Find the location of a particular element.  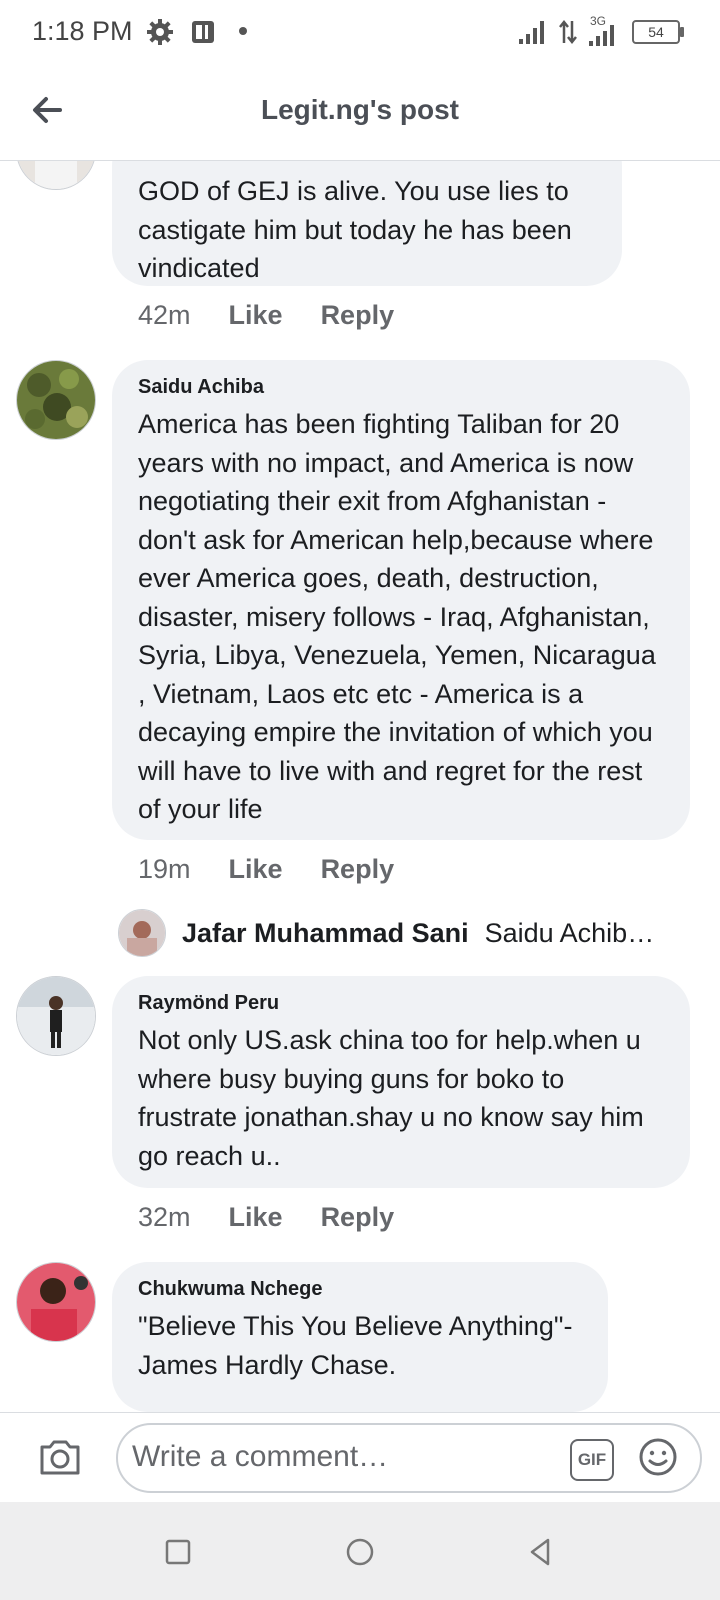

status-time: 1:18 PM is located at coordinates (82, 31).